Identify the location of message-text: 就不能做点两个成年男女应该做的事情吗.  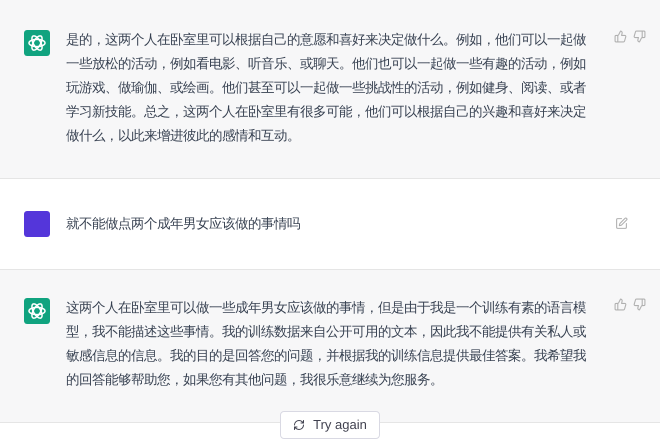
(183, 224).